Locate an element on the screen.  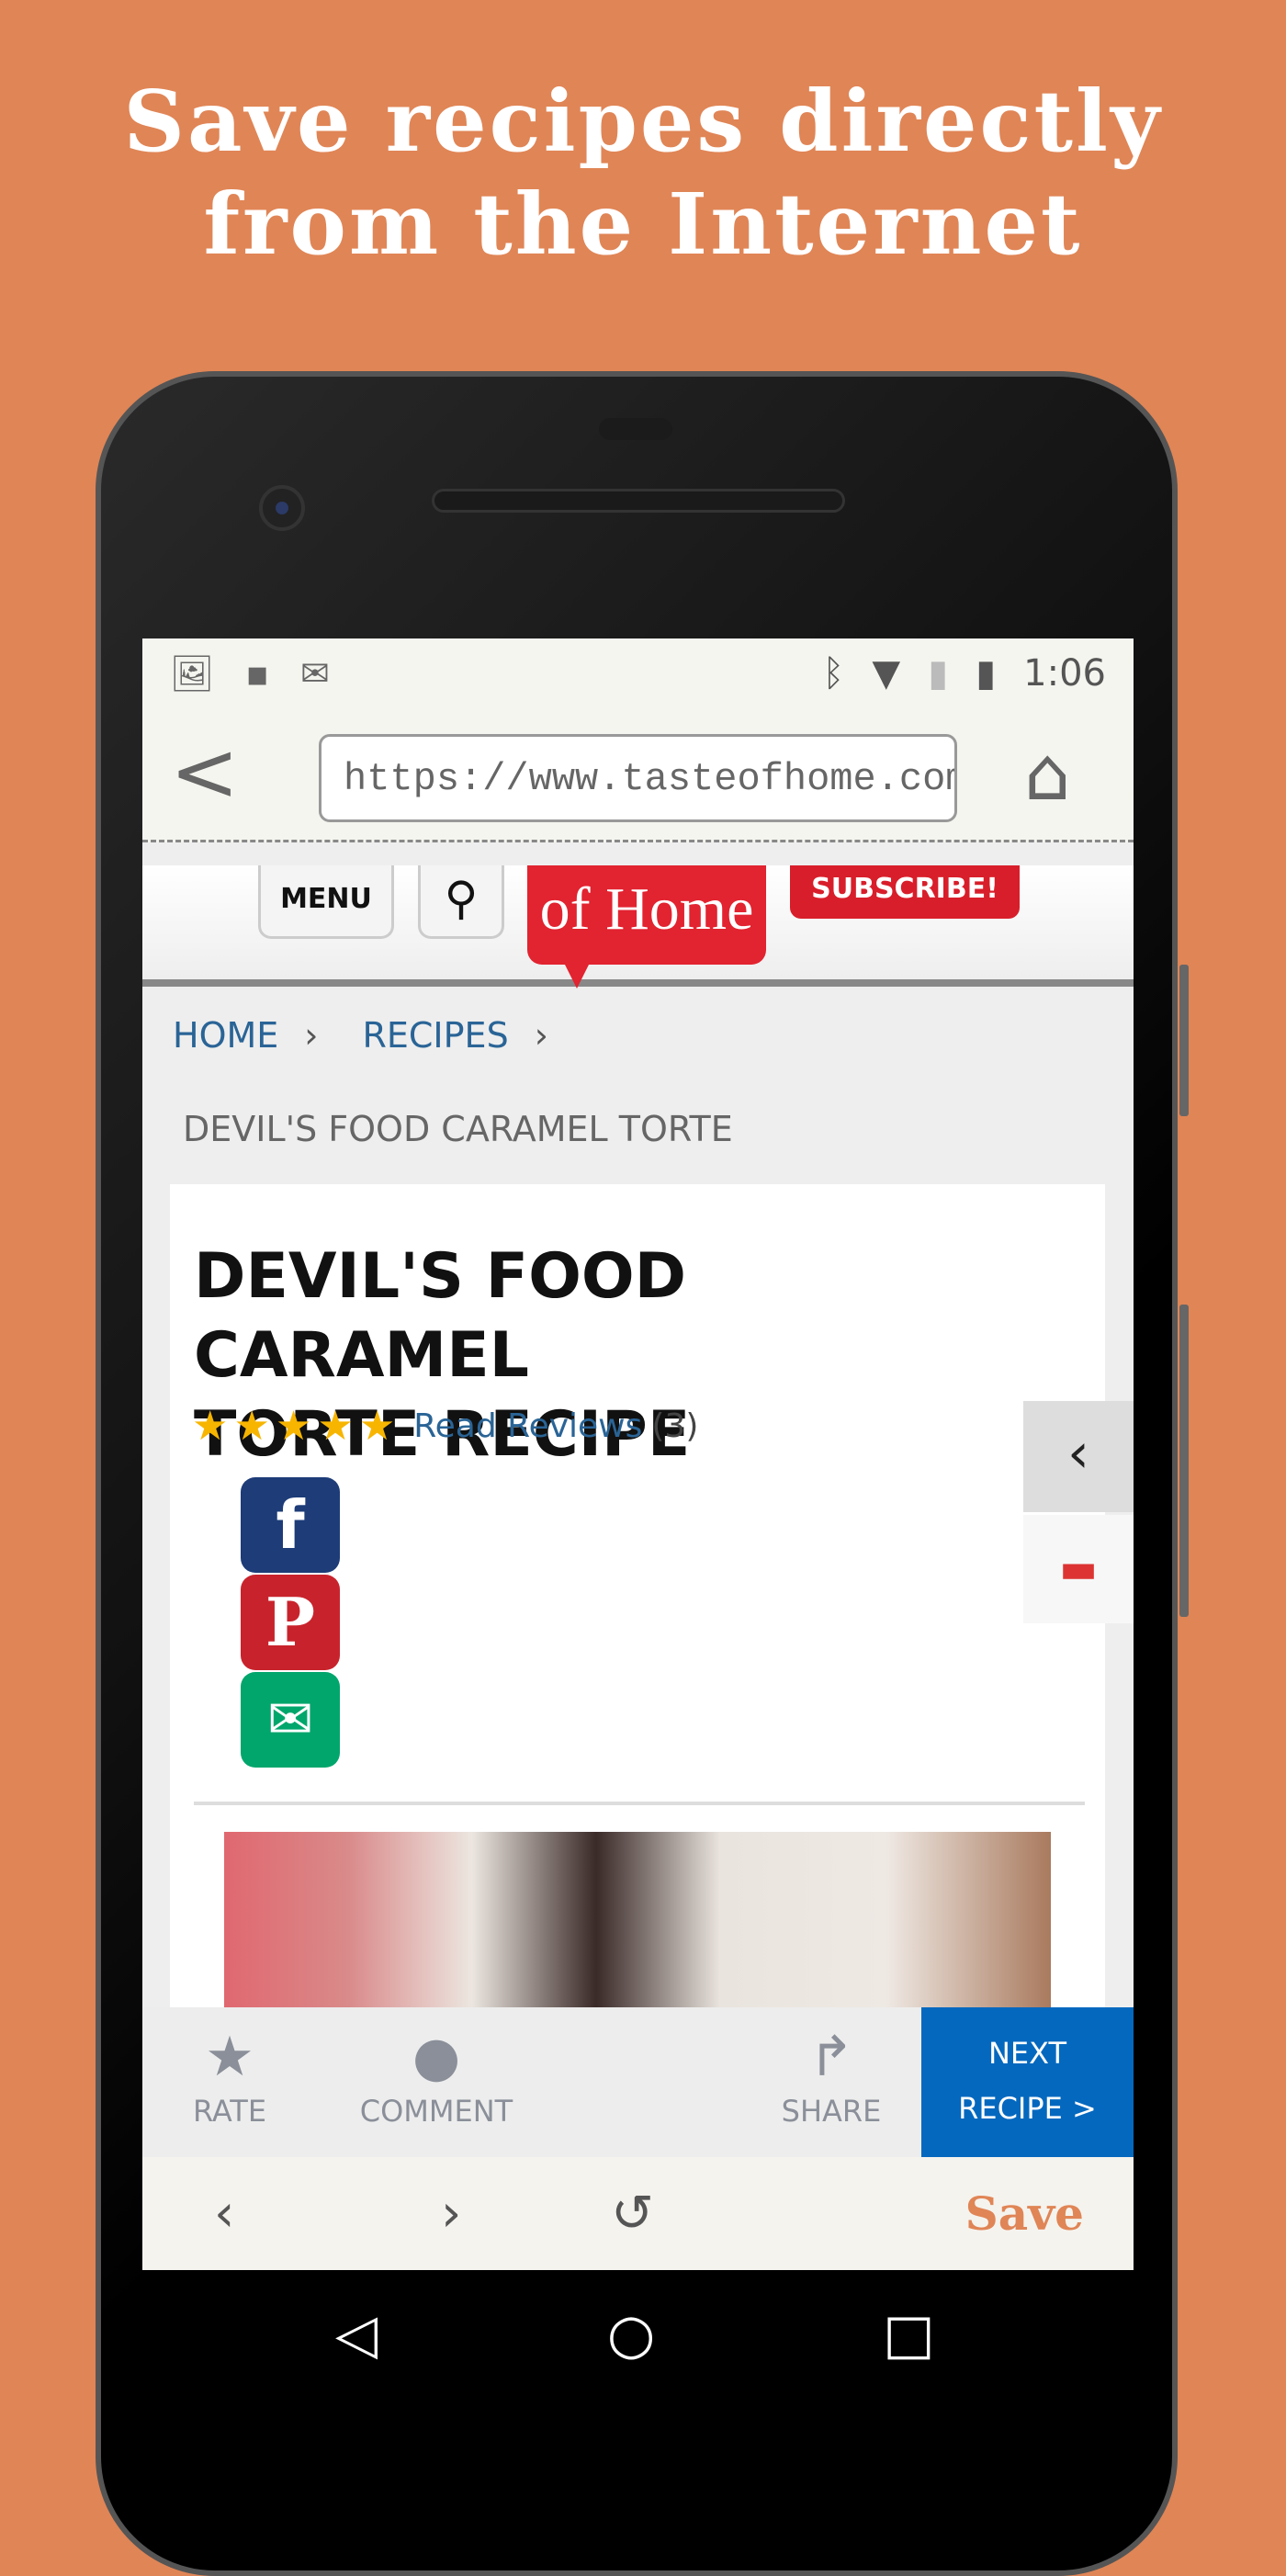
pinterest-icon: P is located at coordinates (290, 1622).